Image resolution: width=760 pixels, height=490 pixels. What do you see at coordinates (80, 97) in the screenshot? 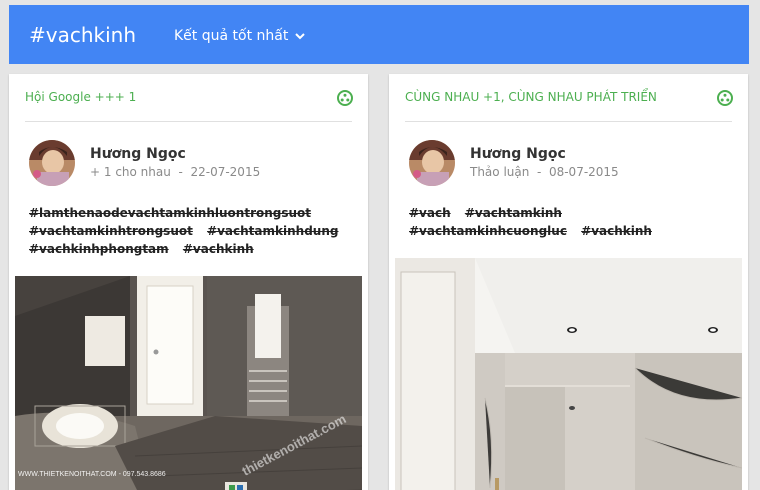
I see `community-link: Hội Google +++ 1` at bounding box center [80, 97].